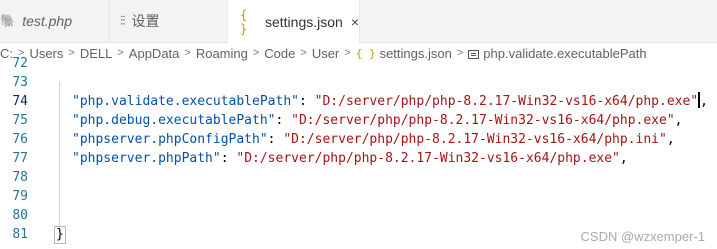 The image size is (717, 249). What do you see at coordinates (169, 21) in the screenshot?
I see `tab-settings-ui: ⫶⫶ 设置` at bounding box center [169, 21].